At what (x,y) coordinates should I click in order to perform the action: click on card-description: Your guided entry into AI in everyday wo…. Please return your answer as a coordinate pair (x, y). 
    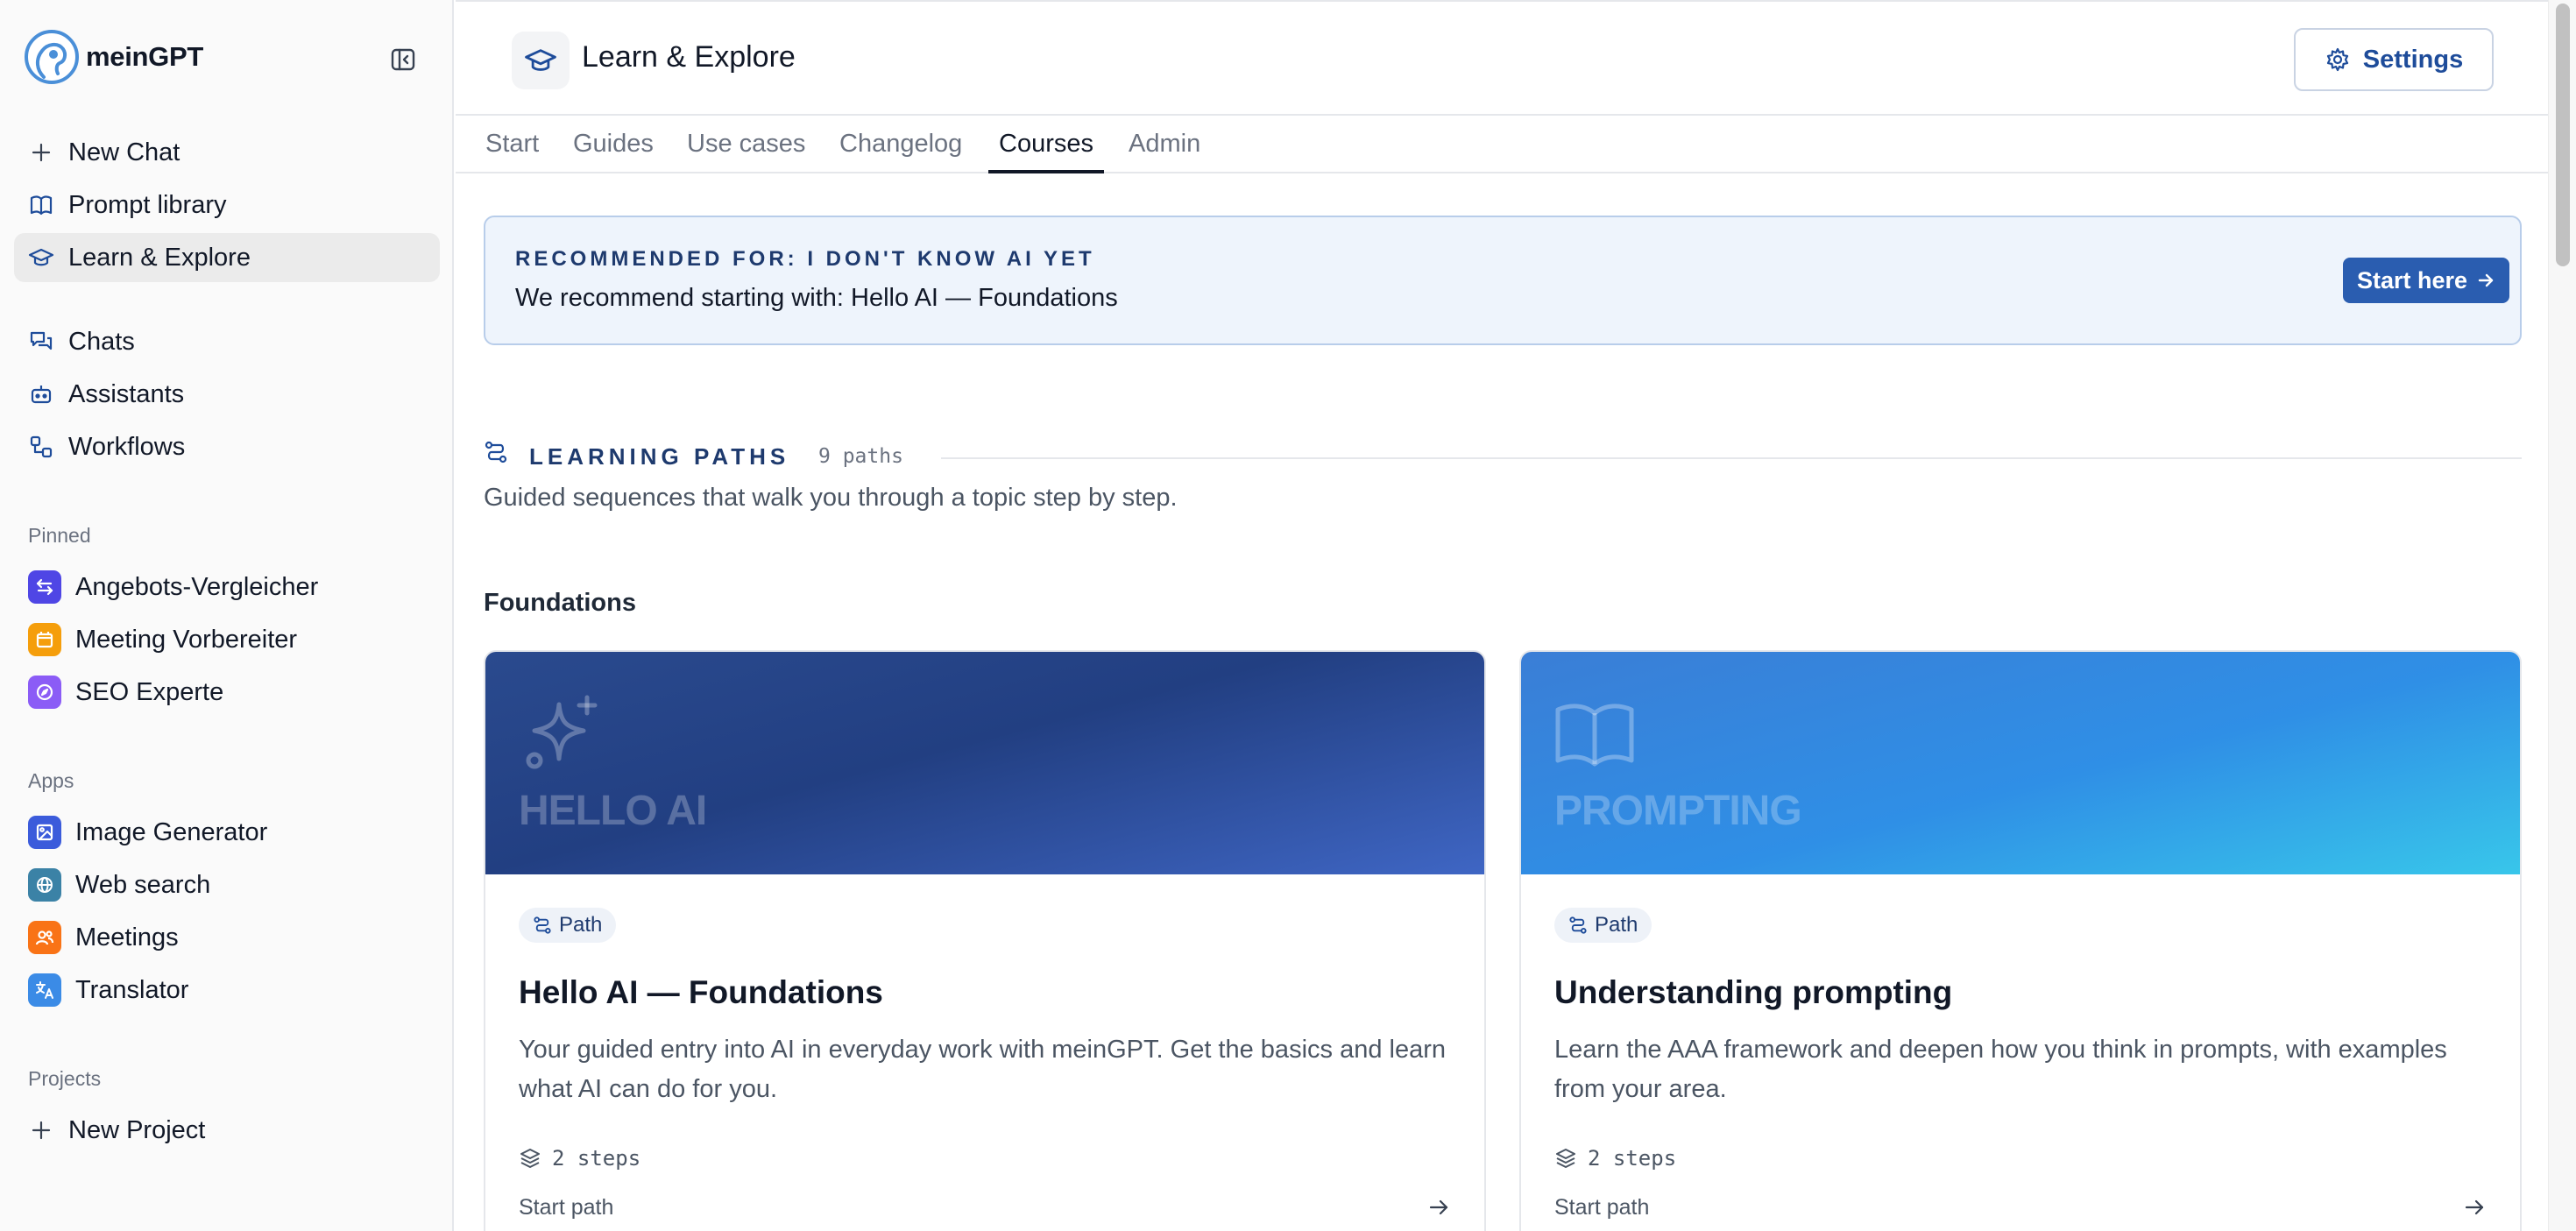
    Looking at the image, I should click on (982, 1069).